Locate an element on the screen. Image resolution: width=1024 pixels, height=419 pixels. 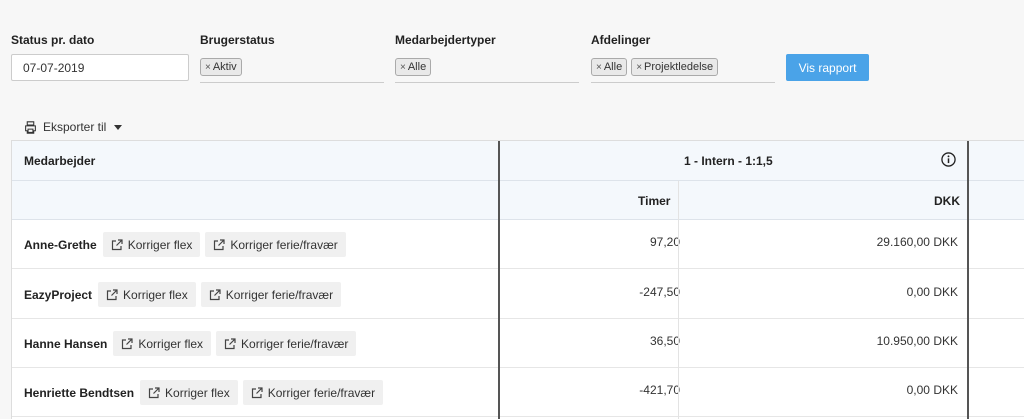
dkk-column-header: DKK is located at coordinates (947, 201).